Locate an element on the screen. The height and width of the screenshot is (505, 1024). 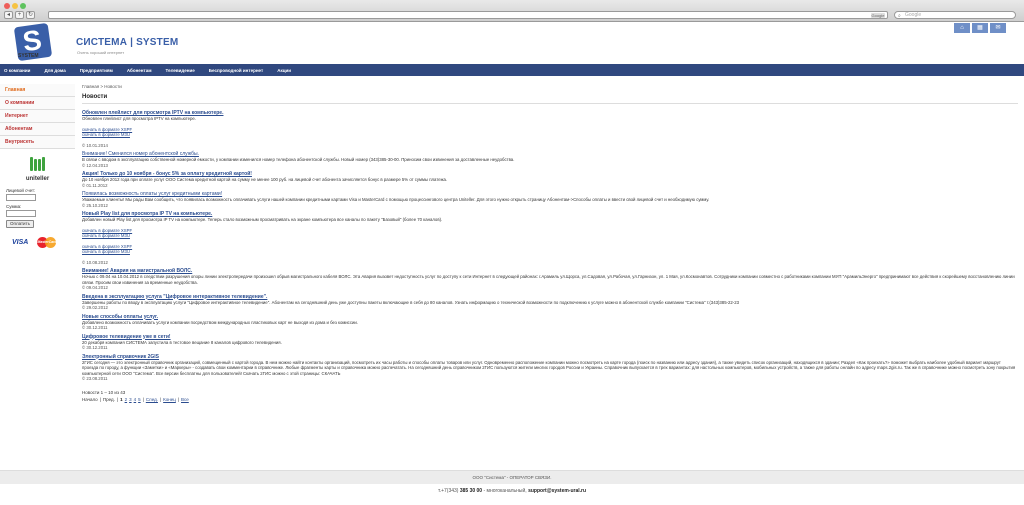
nav-item-promo: Акции is located at coordinates (284, 70).